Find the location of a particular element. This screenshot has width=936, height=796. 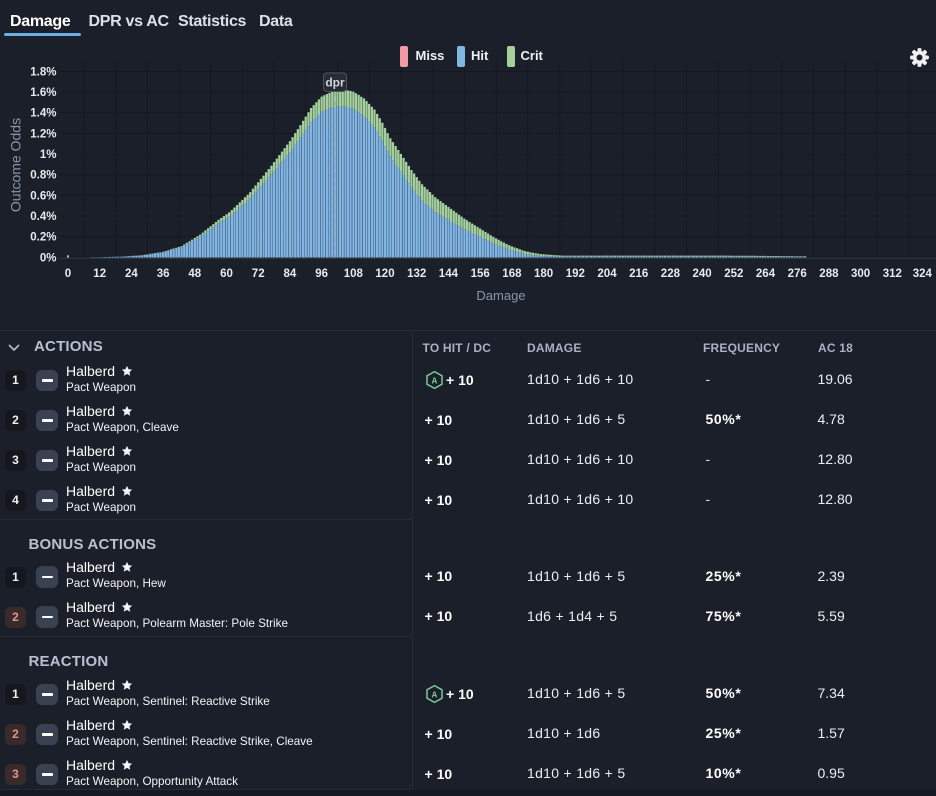

svg-text: 252 is located at coordinates (733, 274).